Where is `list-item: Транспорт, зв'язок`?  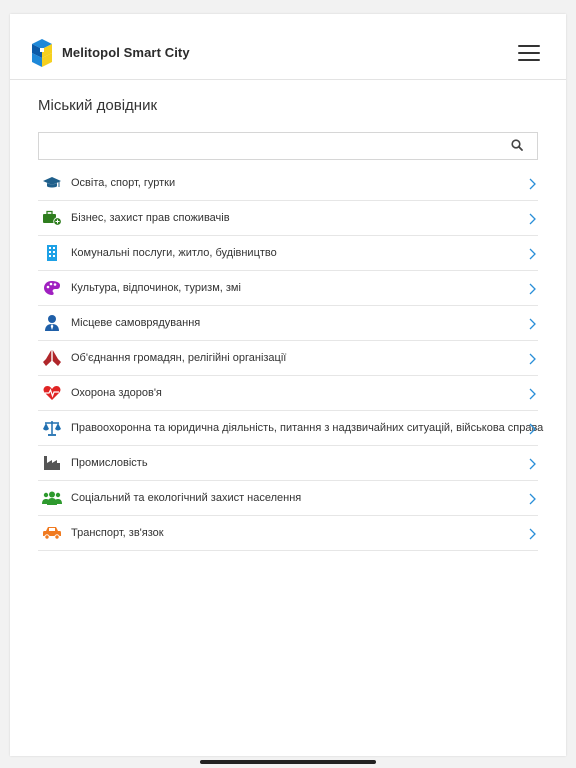
list-item: Транспорт, зв'язок is located at coordinates (288, 533).